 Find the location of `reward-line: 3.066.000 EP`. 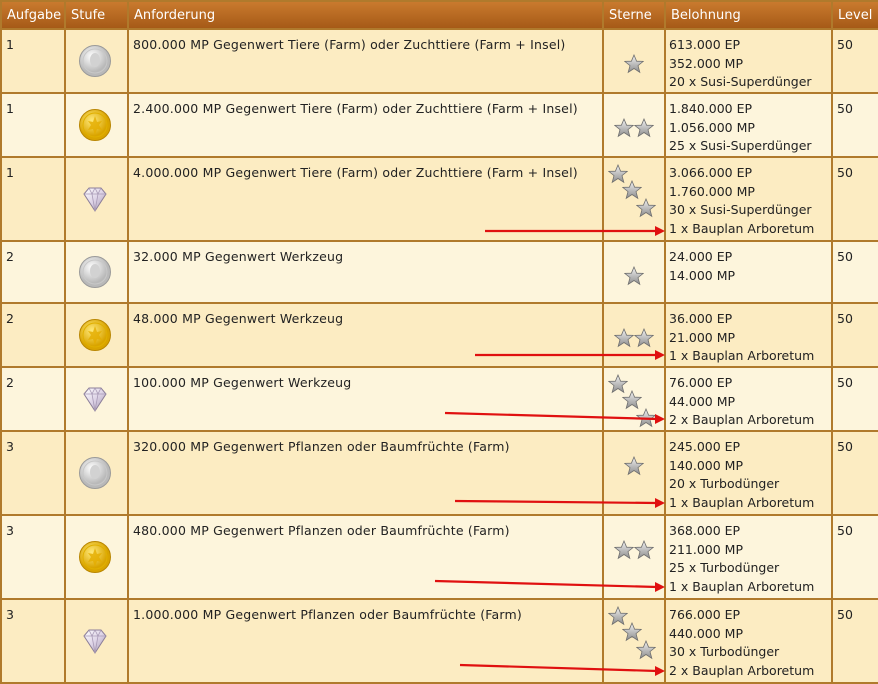

reward-line: 3.066.000 EP is located at coordinates (711, 172).